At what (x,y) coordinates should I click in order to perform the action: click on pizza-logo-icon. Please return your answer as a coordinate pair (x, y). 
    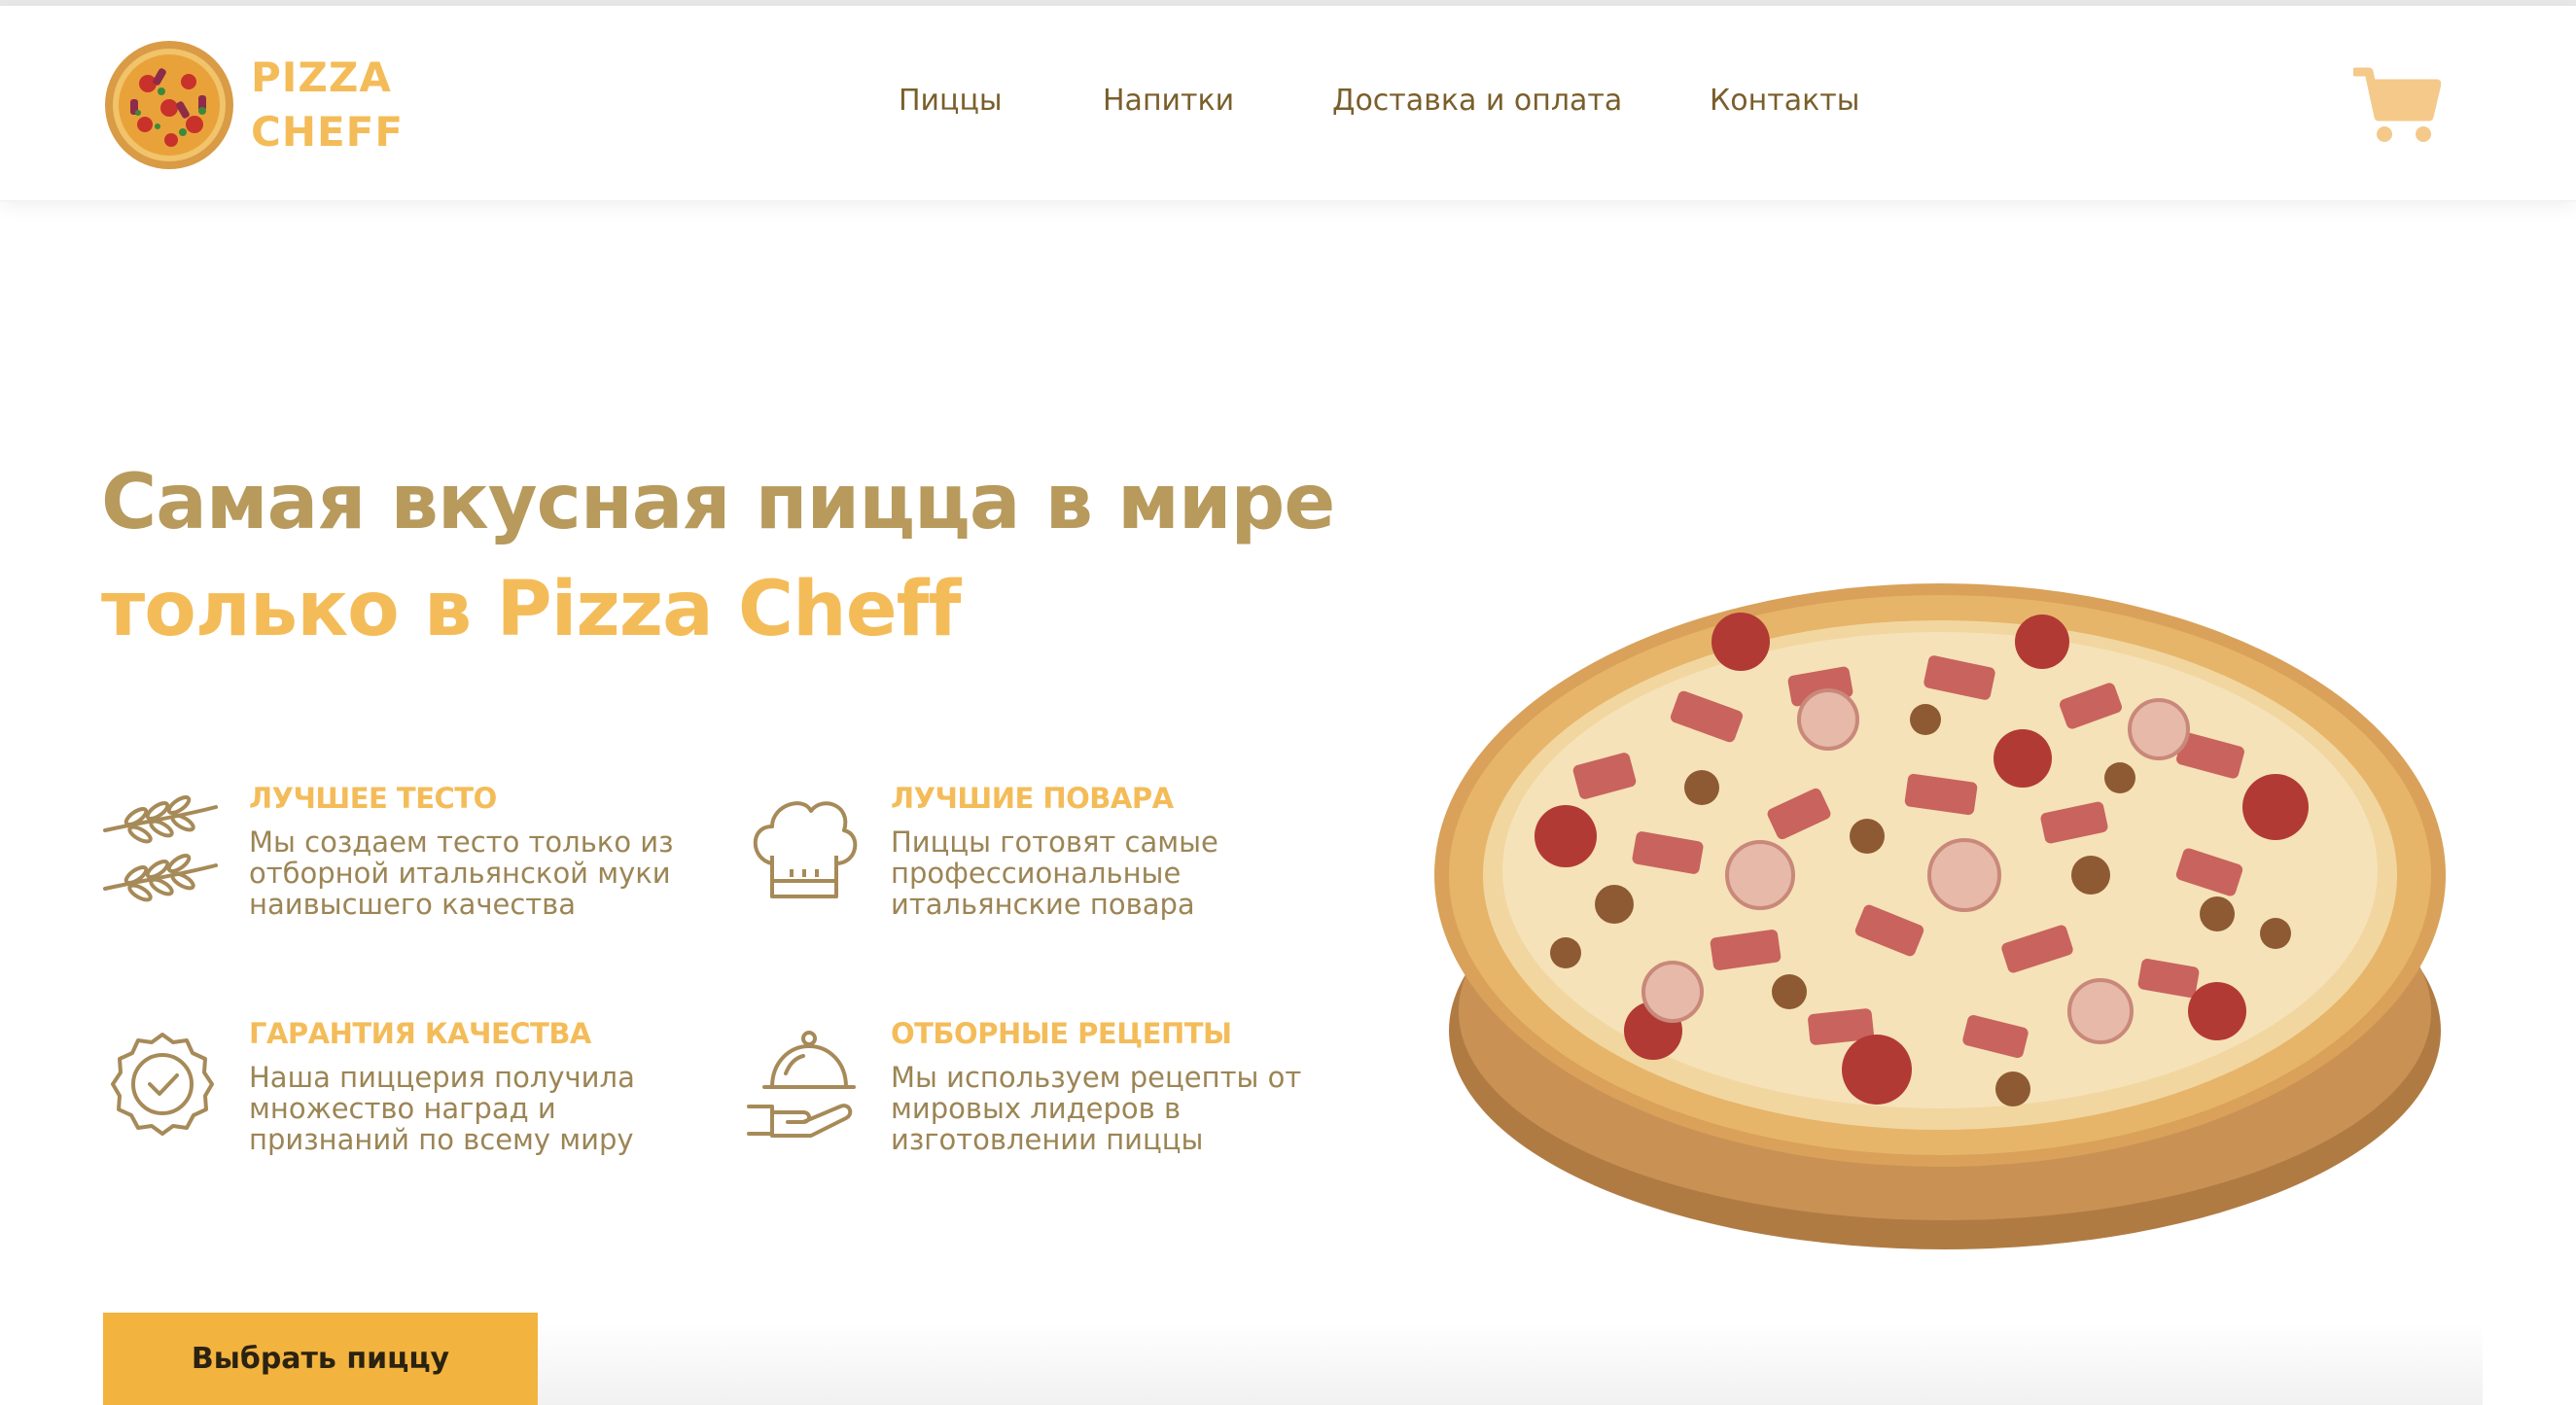
    Looking at the image, I should click on (169, 105).